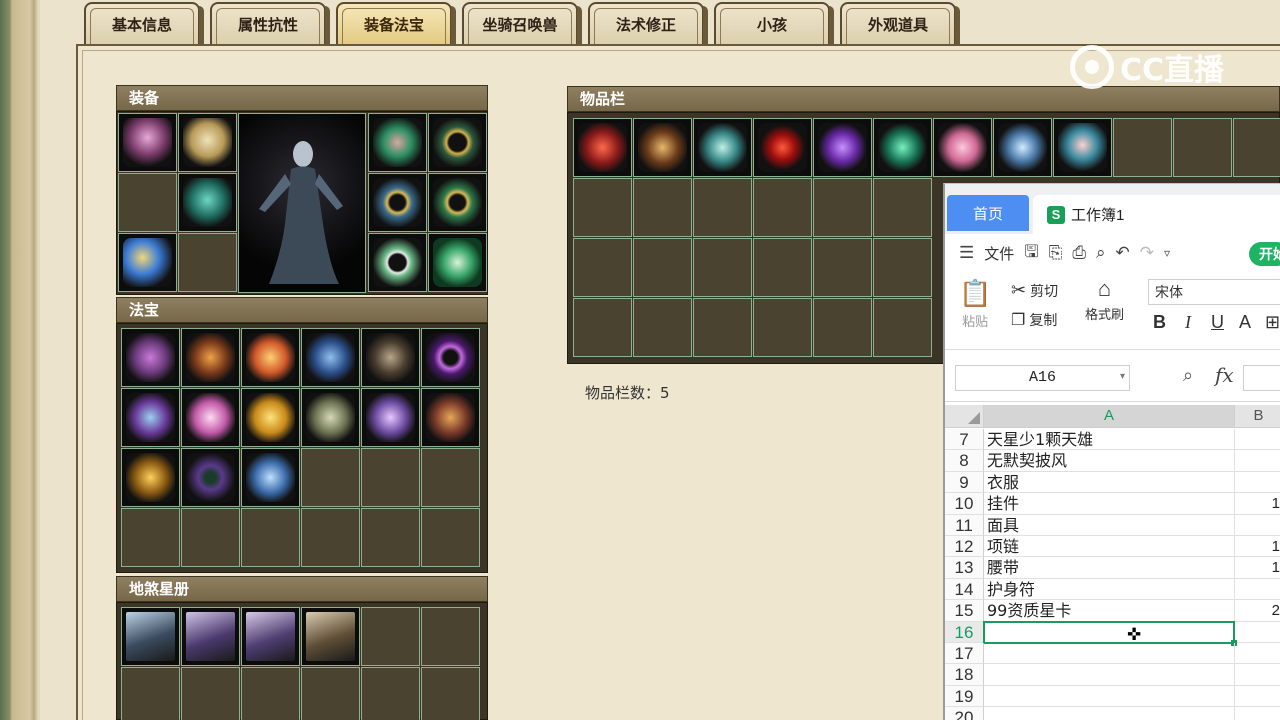 The height and width of the screenshot is (720, 1280). What do you see at coordinates (964, 675) in the screenshot?
I see `row-number: 18` at bounding box center [964, 675].